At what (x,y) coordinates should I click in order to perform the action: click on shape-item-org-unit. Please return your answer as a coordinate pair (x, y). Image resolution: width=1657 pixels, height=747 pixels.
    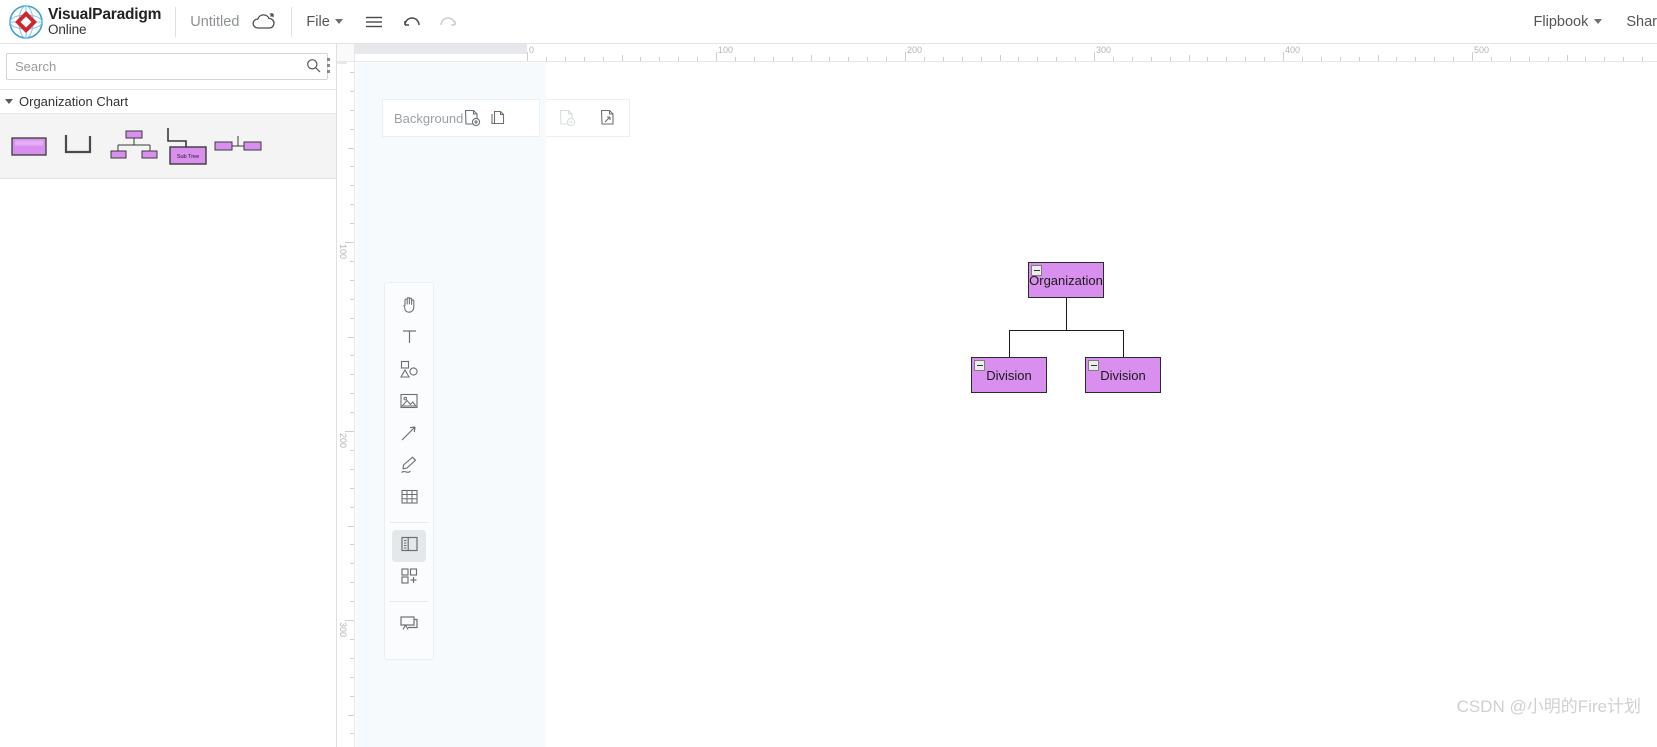
    Looking at the image, I should click on (30, 146).